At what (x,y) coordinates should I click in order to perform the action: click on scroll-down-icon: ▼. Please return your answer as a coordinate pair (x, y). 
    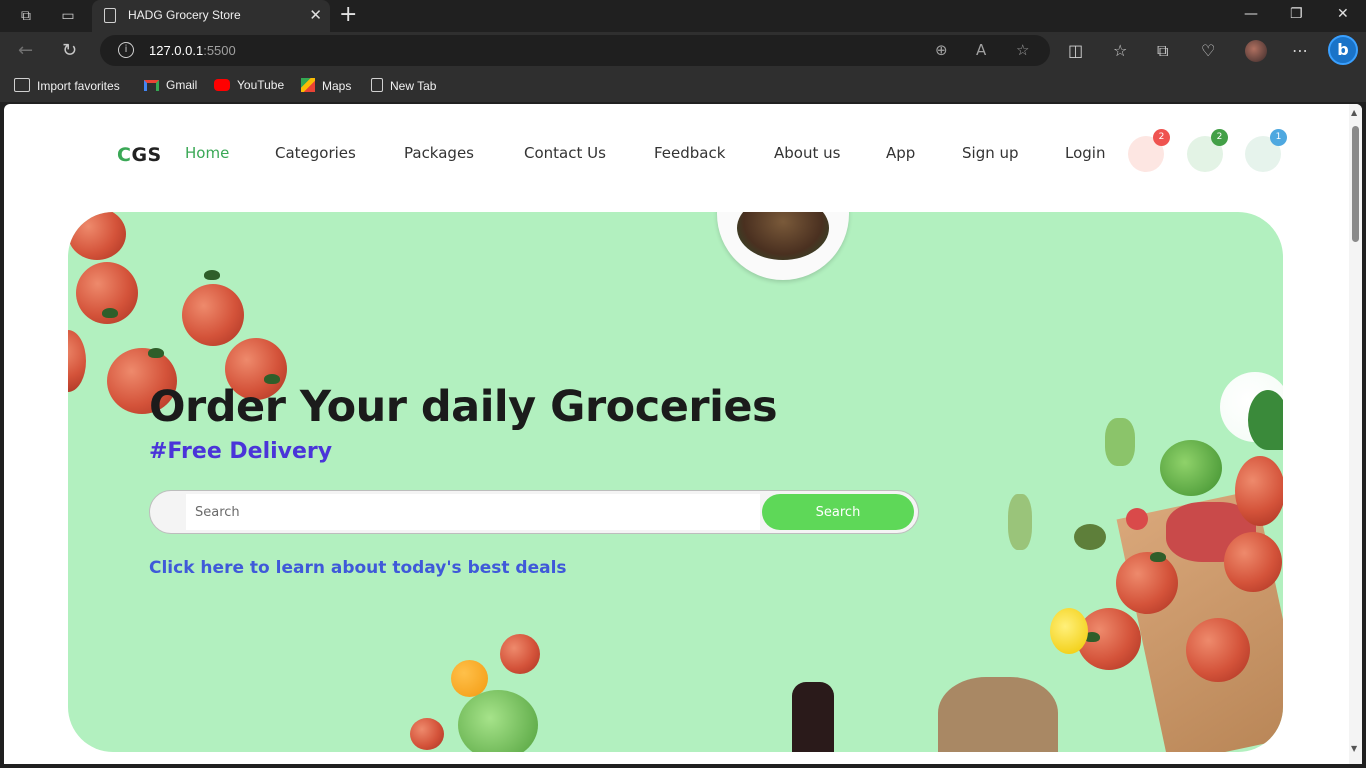
    Looking at the image, I should click on (1354, 748).